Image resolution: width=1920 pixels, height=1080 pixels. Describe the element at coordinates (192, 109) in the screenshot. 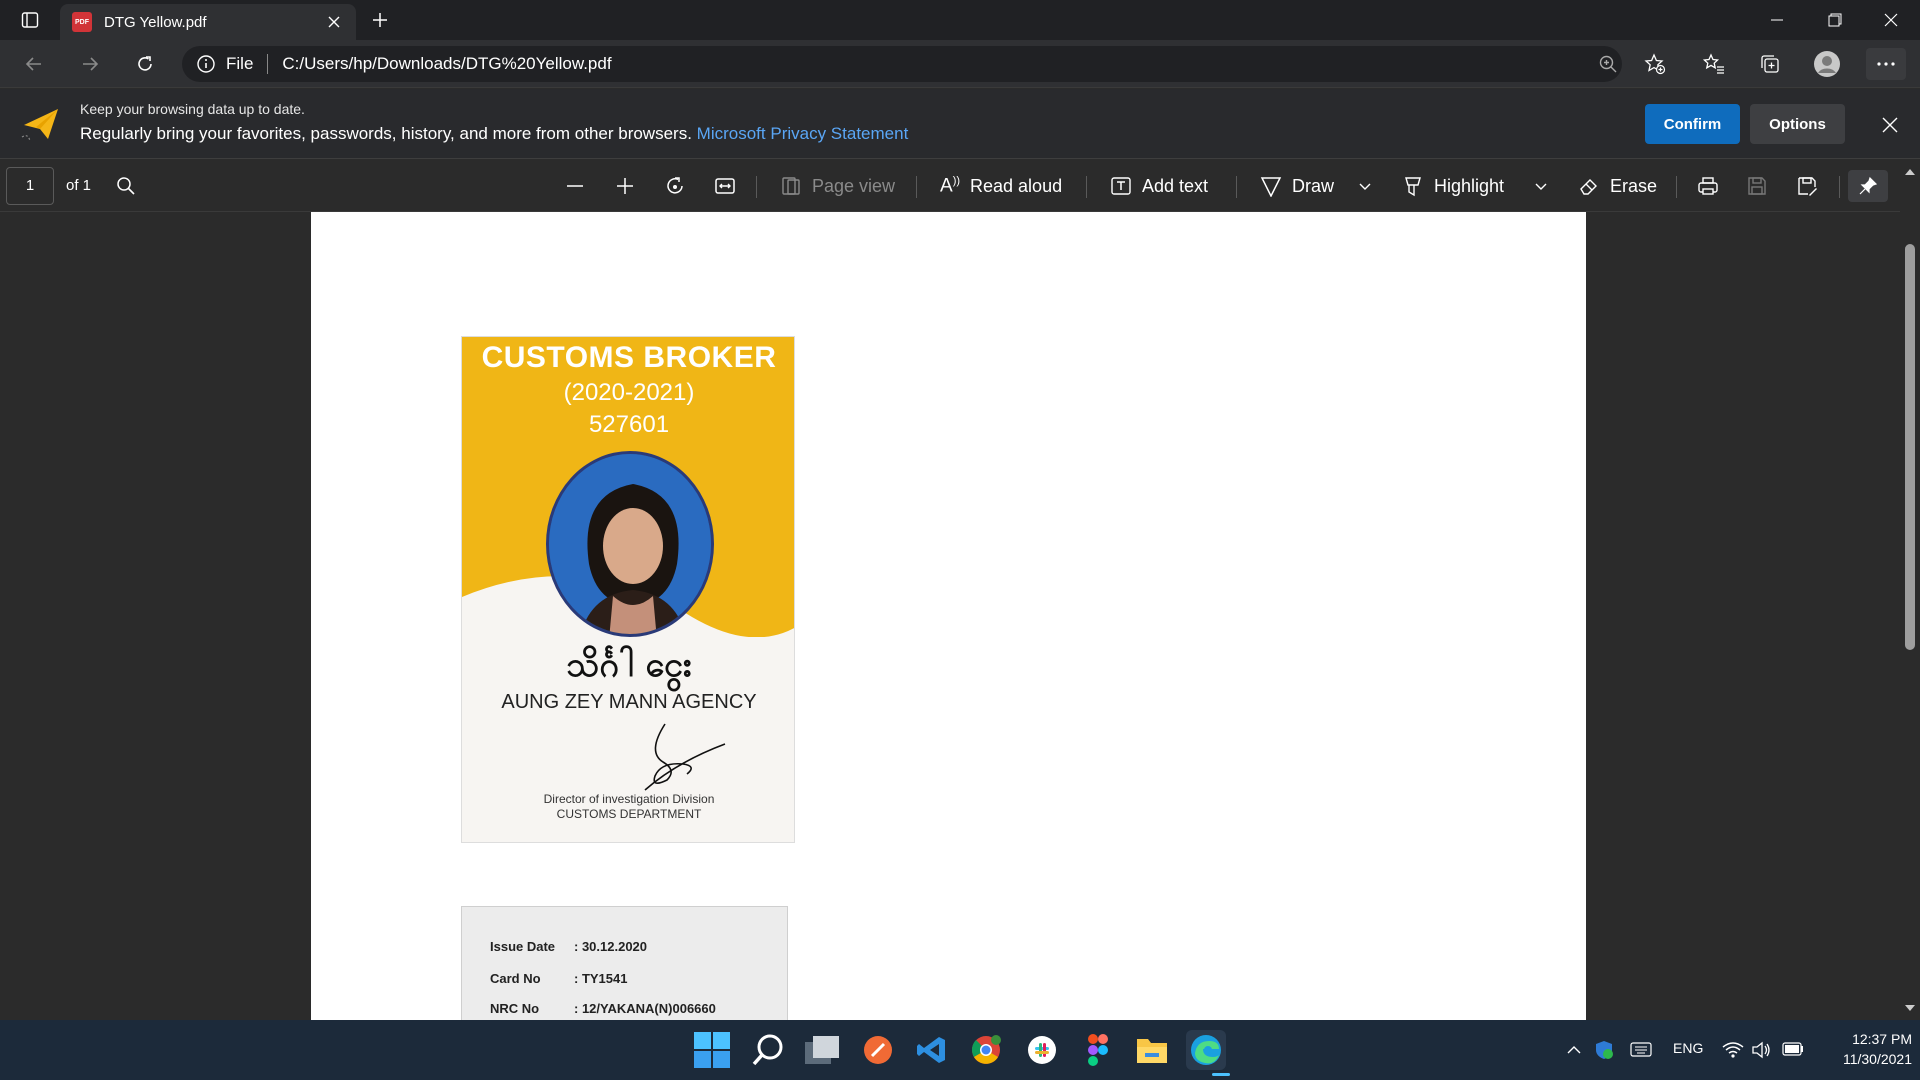

I see `infobar-heading: Keep your browsing data up to date.` at that location.